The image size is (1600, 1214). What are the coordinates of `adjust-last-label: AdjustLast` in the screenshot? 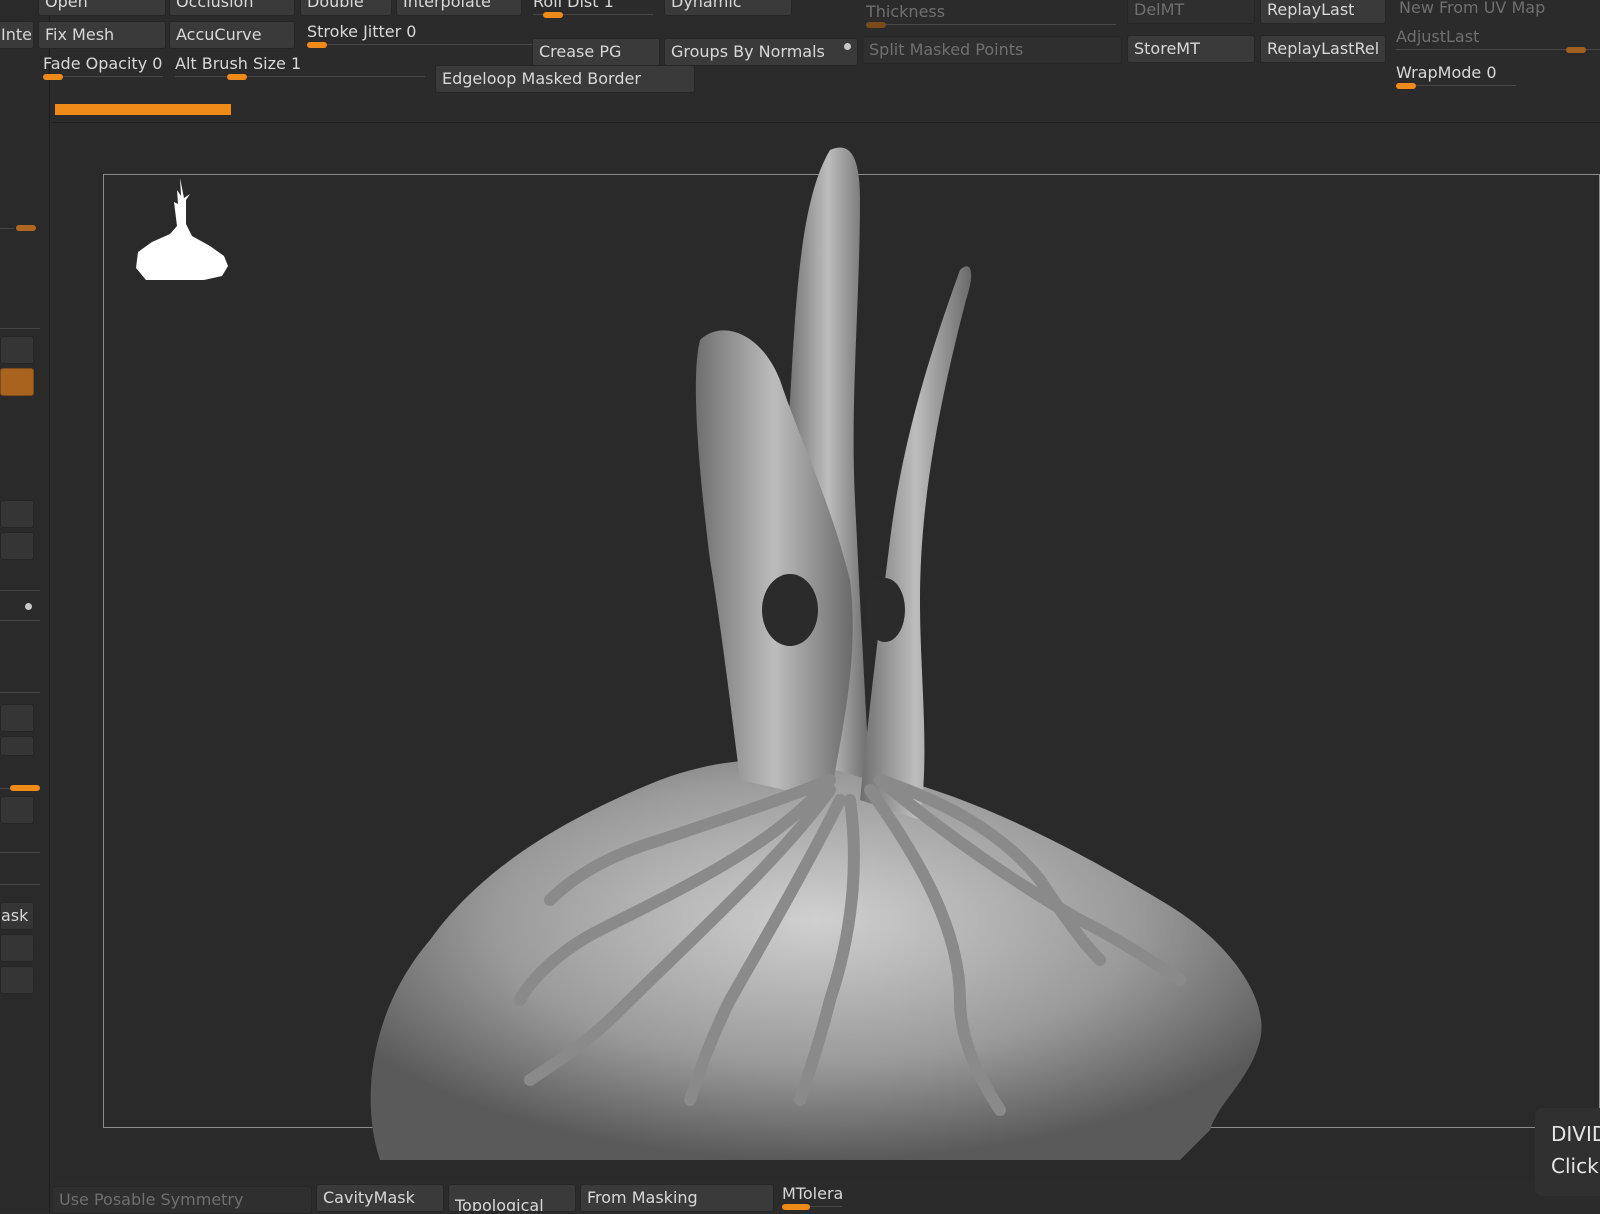 It's located at (1438, 36).